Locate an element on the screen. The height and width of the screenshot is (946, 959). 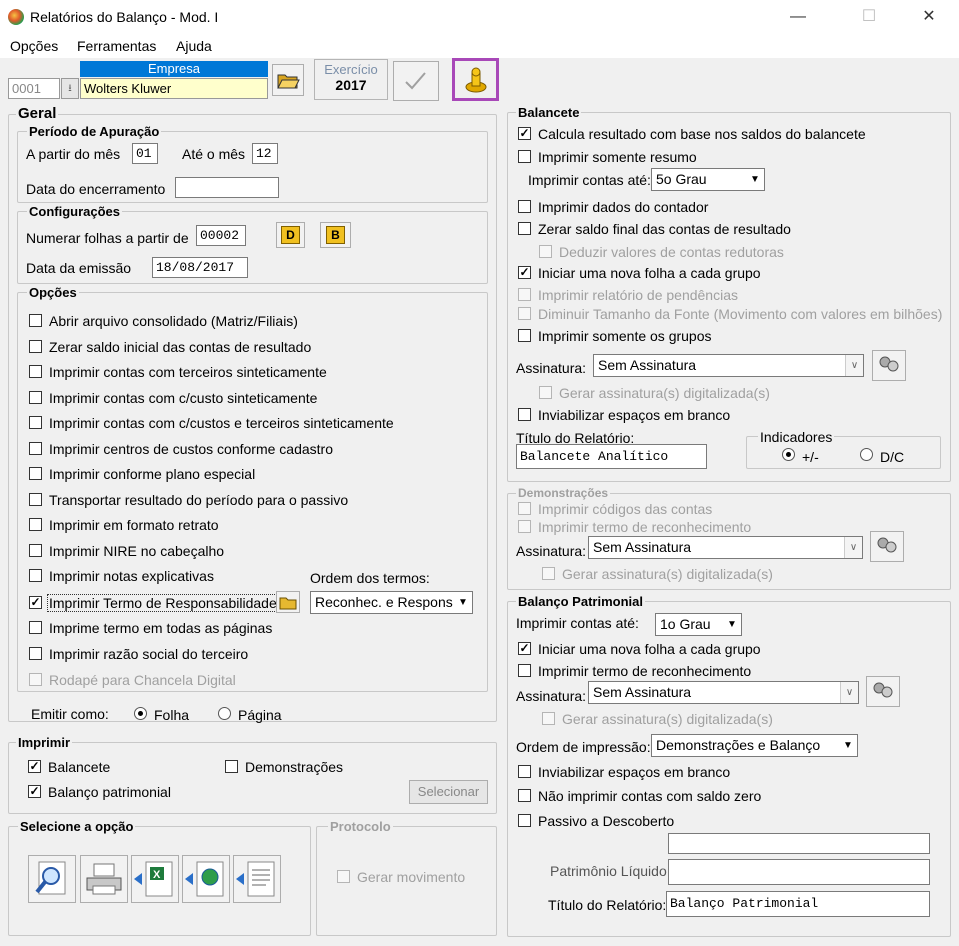
confirm-button is located at coordinates (416, 81).